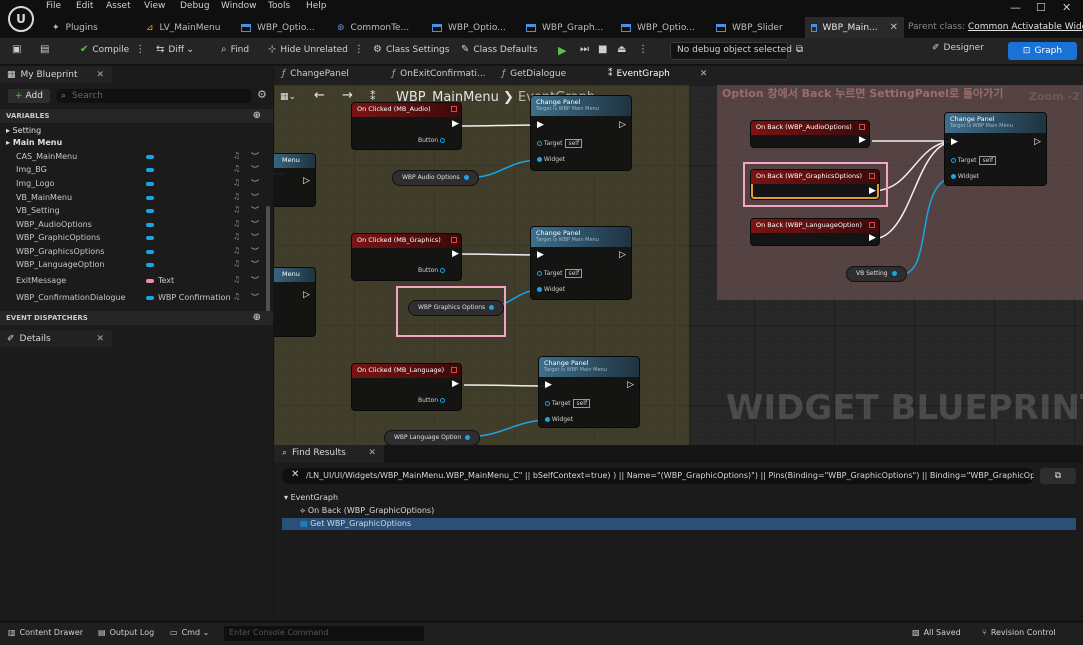  I want to click on getter-wbp-audio-options: WBP Audio Options, so click(435, 178).